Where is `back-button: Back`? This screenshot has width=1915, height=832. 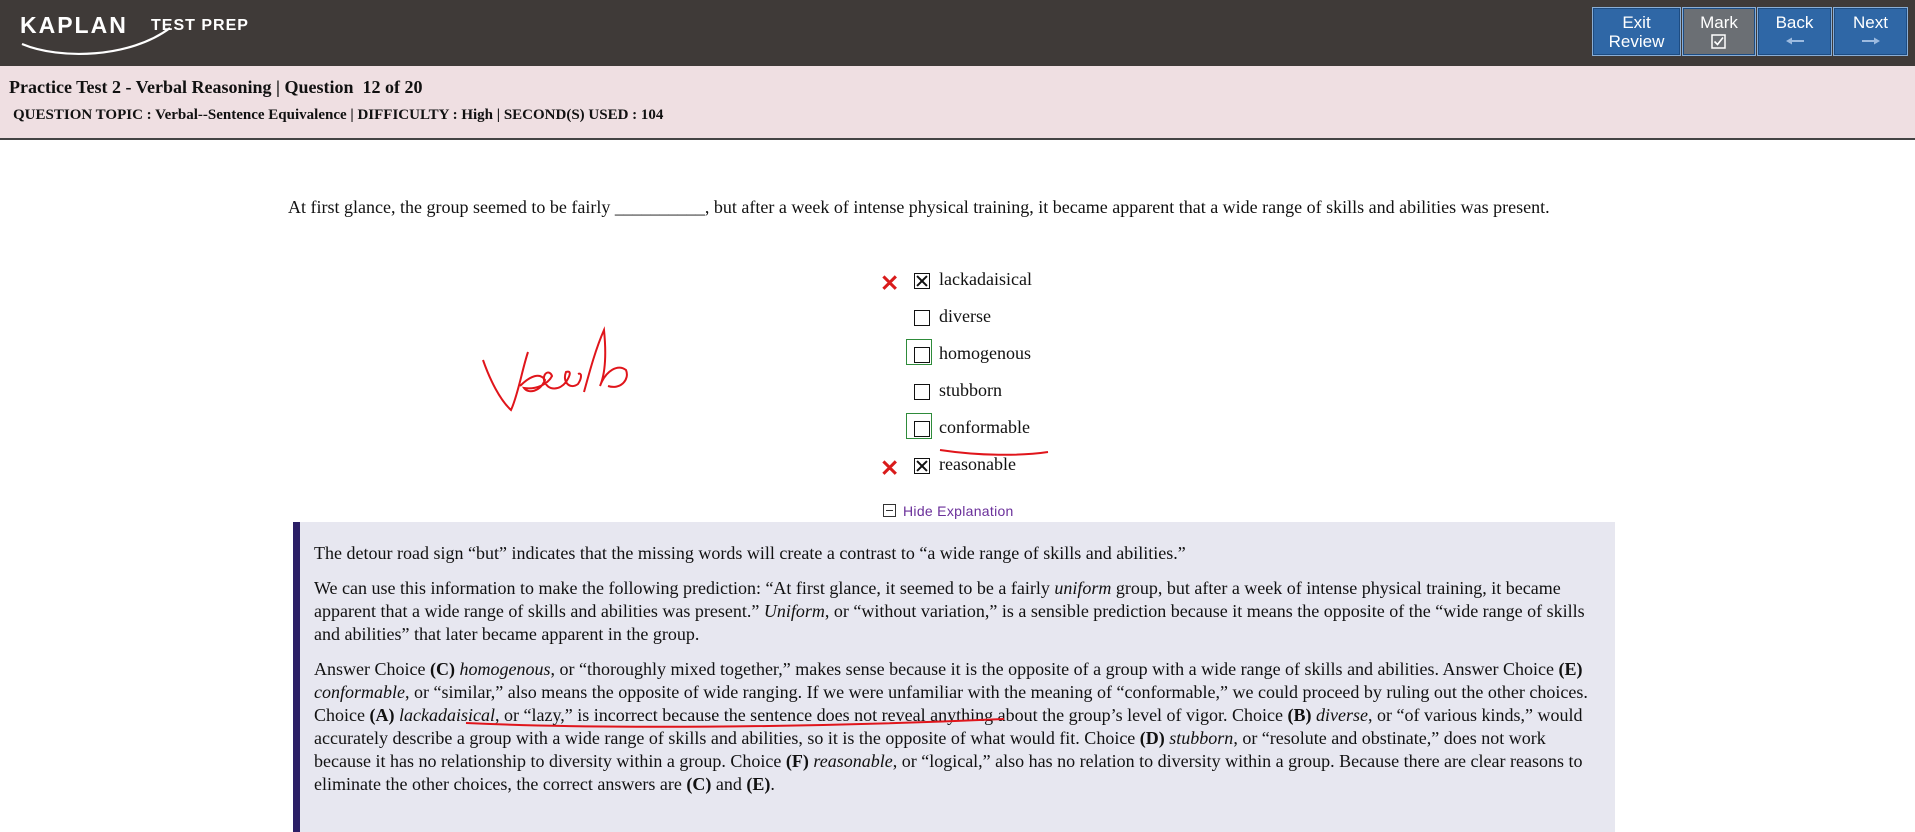
back-button: Back is located at coordinates (1794, 31).